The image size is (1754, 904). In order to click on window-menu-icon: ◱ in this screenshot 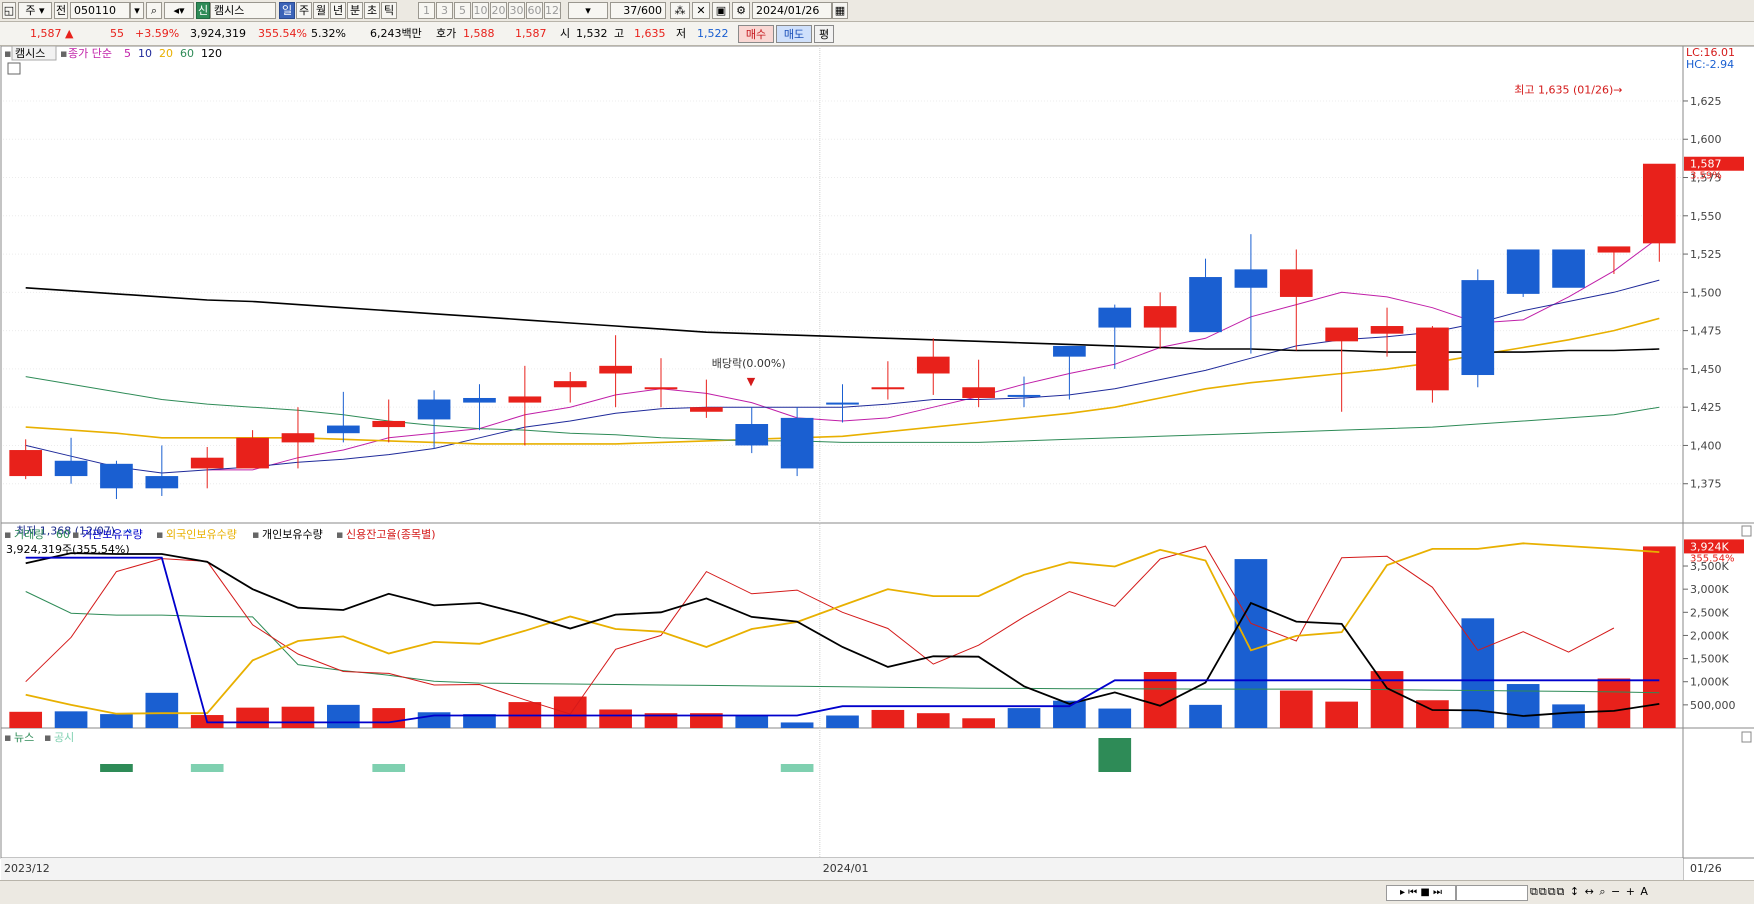, I will do `click(9, 10)`.